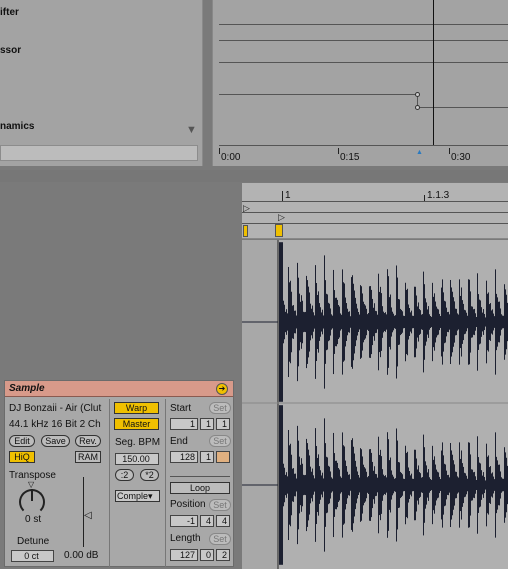  I want to click on master-button: Master, so click(136, 424).